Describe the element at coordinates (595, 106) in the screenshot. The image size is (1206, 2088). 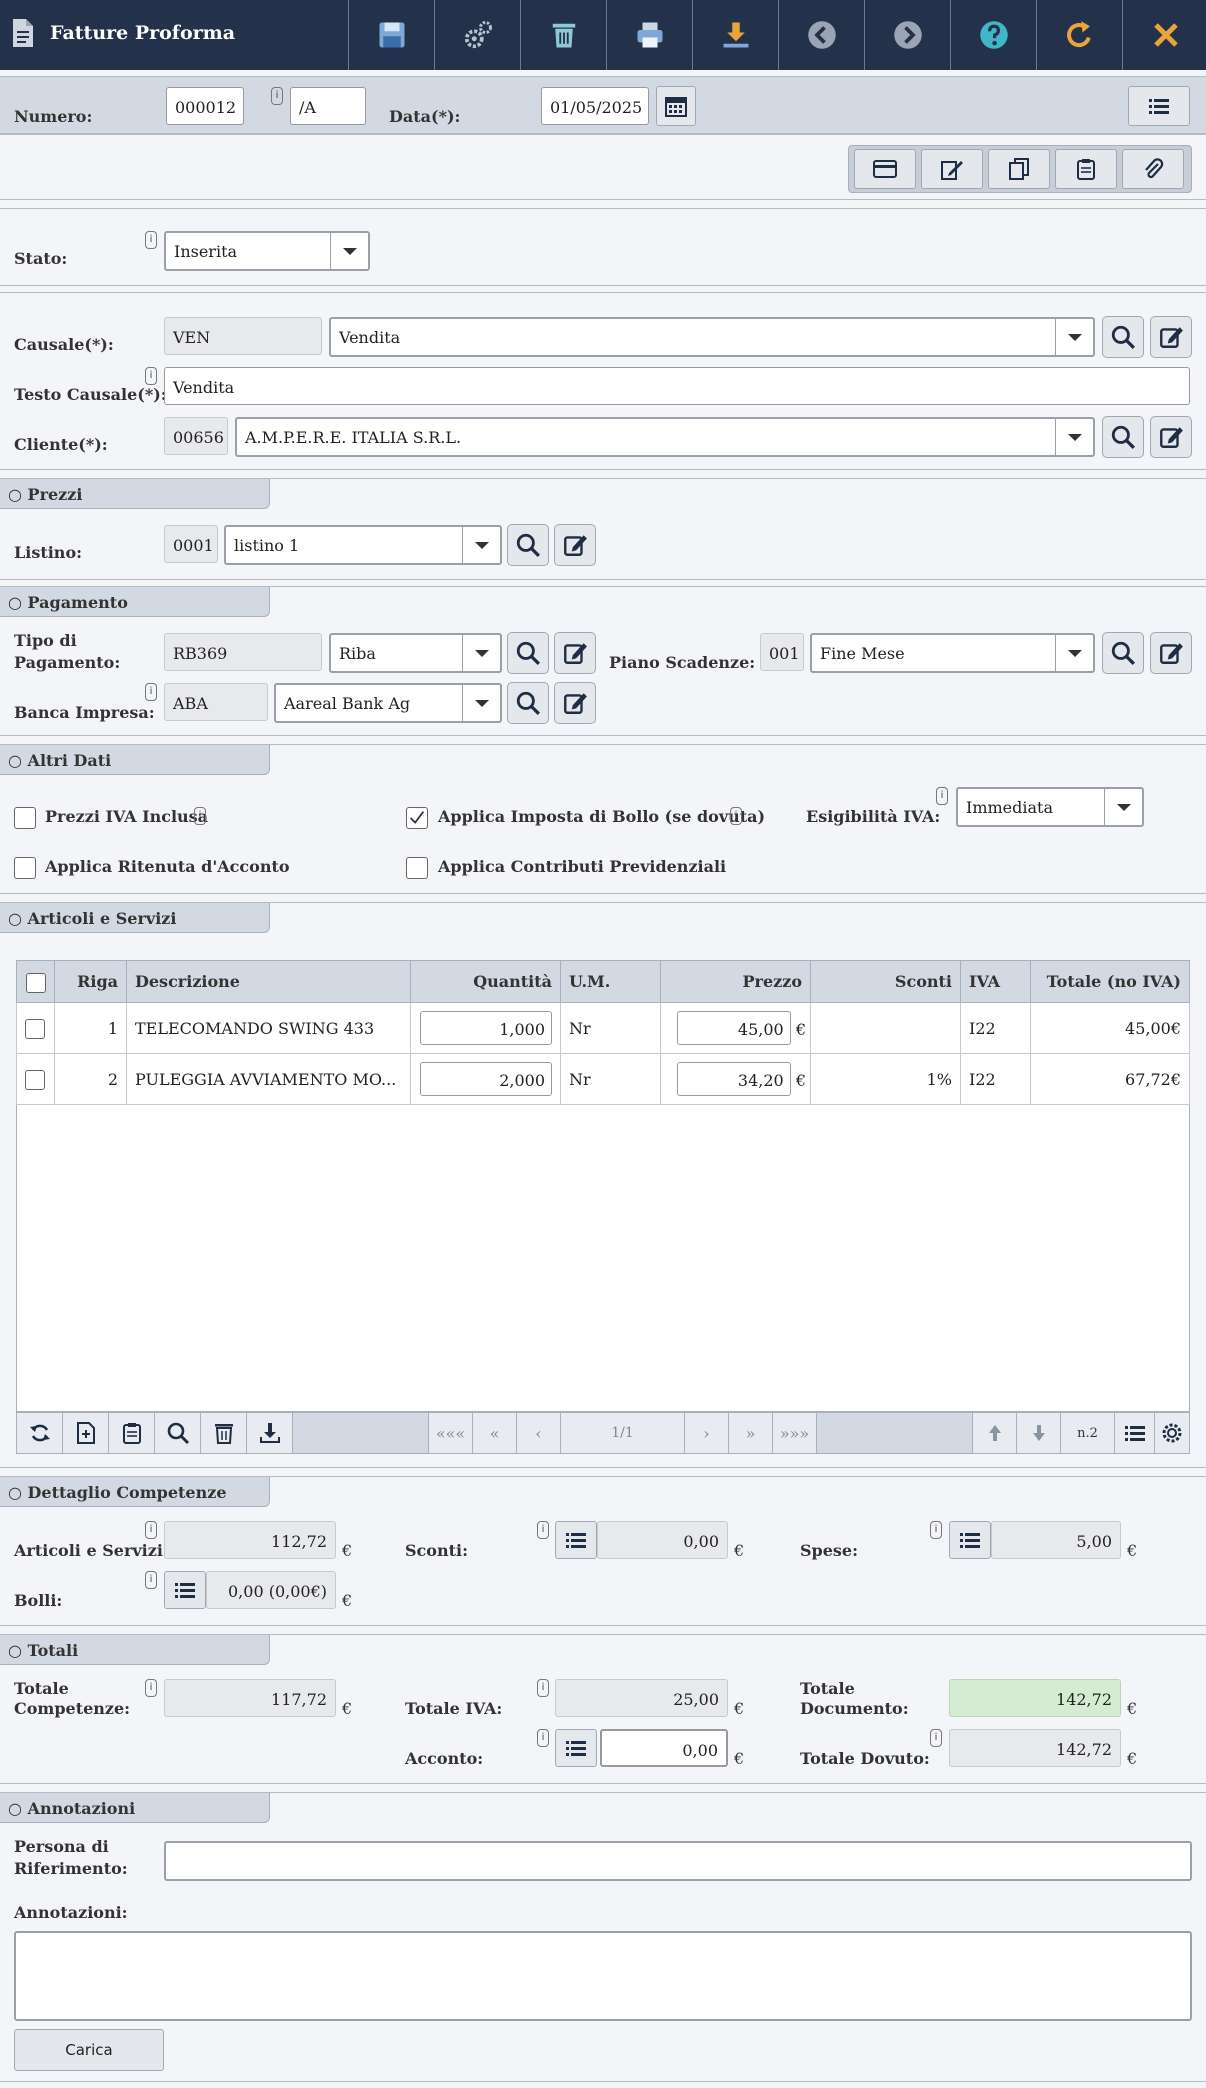
I see `date-input: 01/05/2025` at that location.